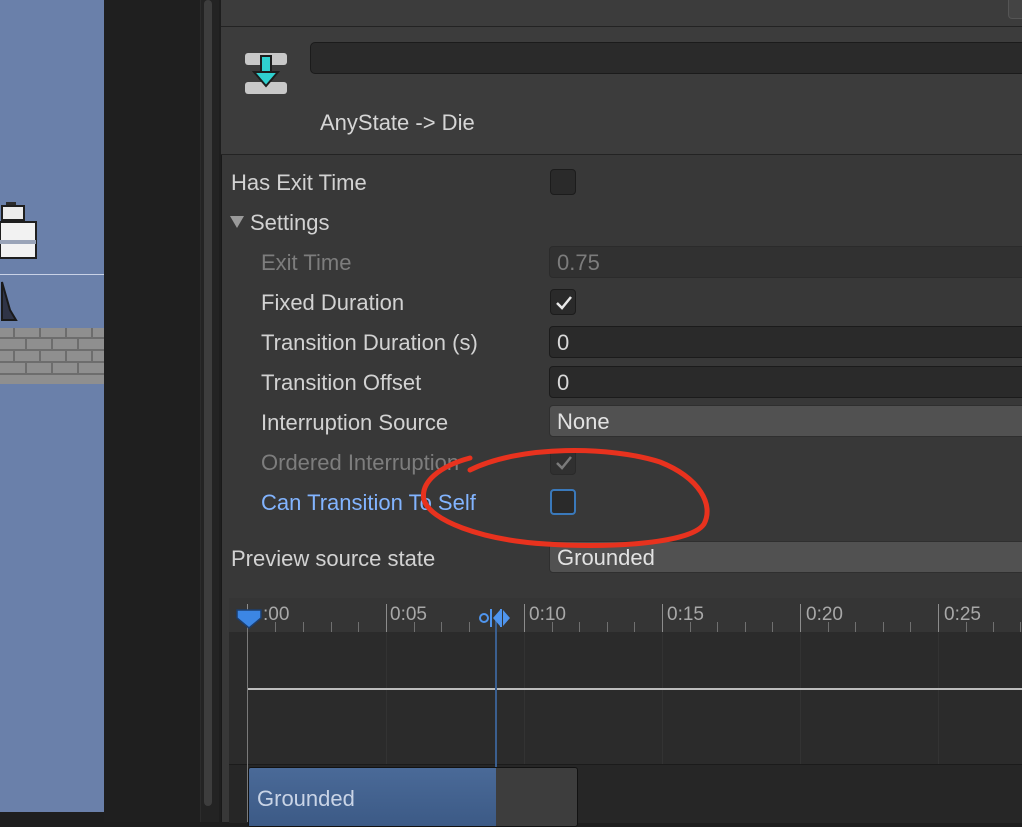  I want to click on transition-duration-label: Transition Duration (s), so click(369, 342).